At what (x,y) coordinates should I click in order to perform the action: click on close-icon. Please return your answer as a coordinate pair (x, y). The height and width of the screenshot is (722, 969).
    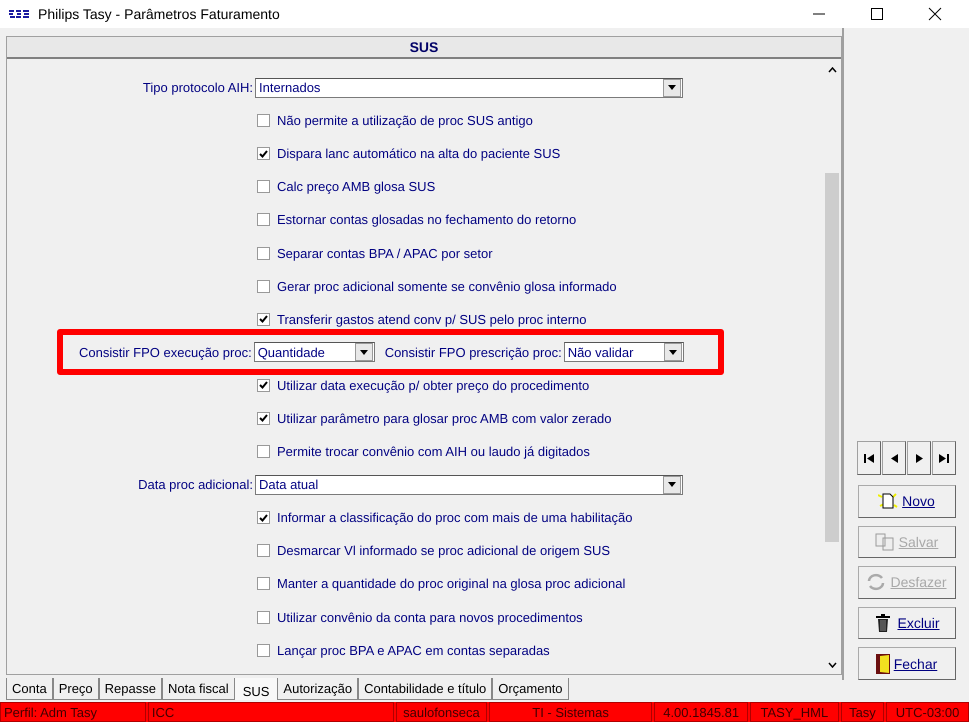
    Looking at the image, I should click on (935, 14).